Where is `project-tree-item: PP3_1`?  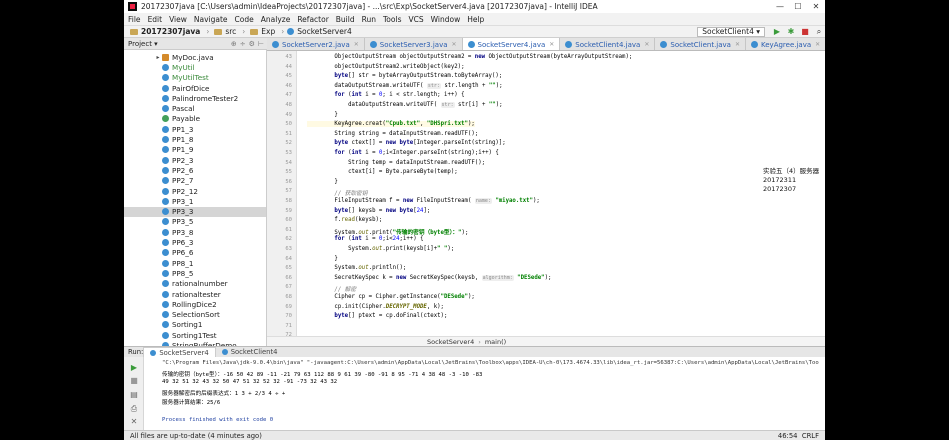
project-tree-item: PP3_1 is located at coordinates (195, 201).